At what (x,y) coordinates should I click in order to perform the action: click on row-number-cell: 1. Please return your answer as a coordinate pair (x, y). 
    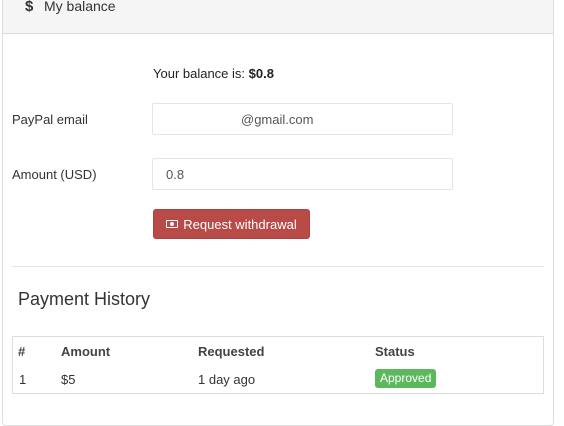
    Looking at the image, I should click on (23, 379).